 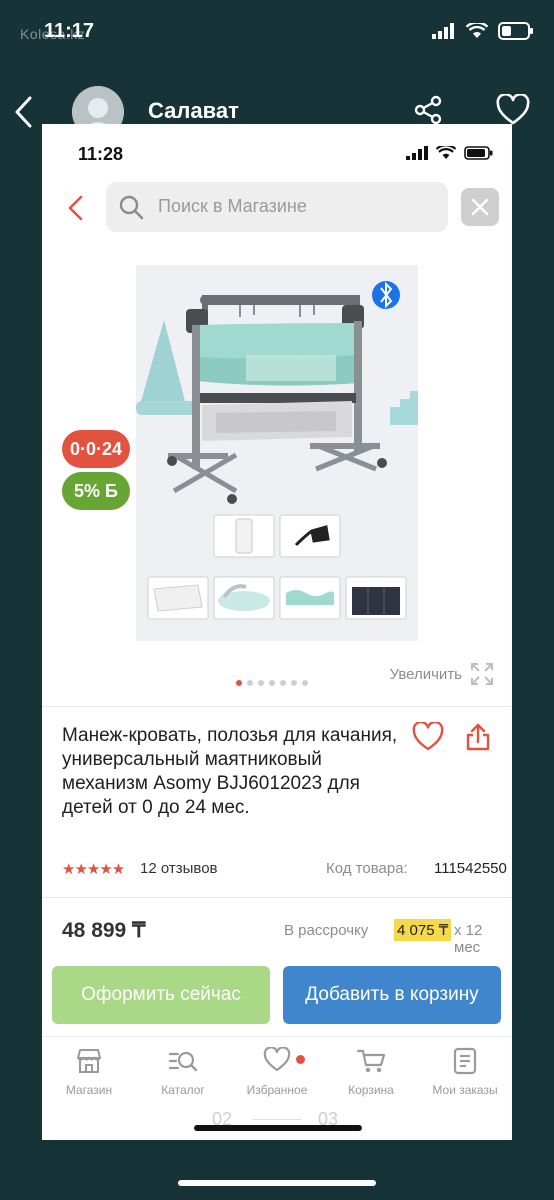 I want to click on zoom-button: Увеличить, so click(x=442, y=674).